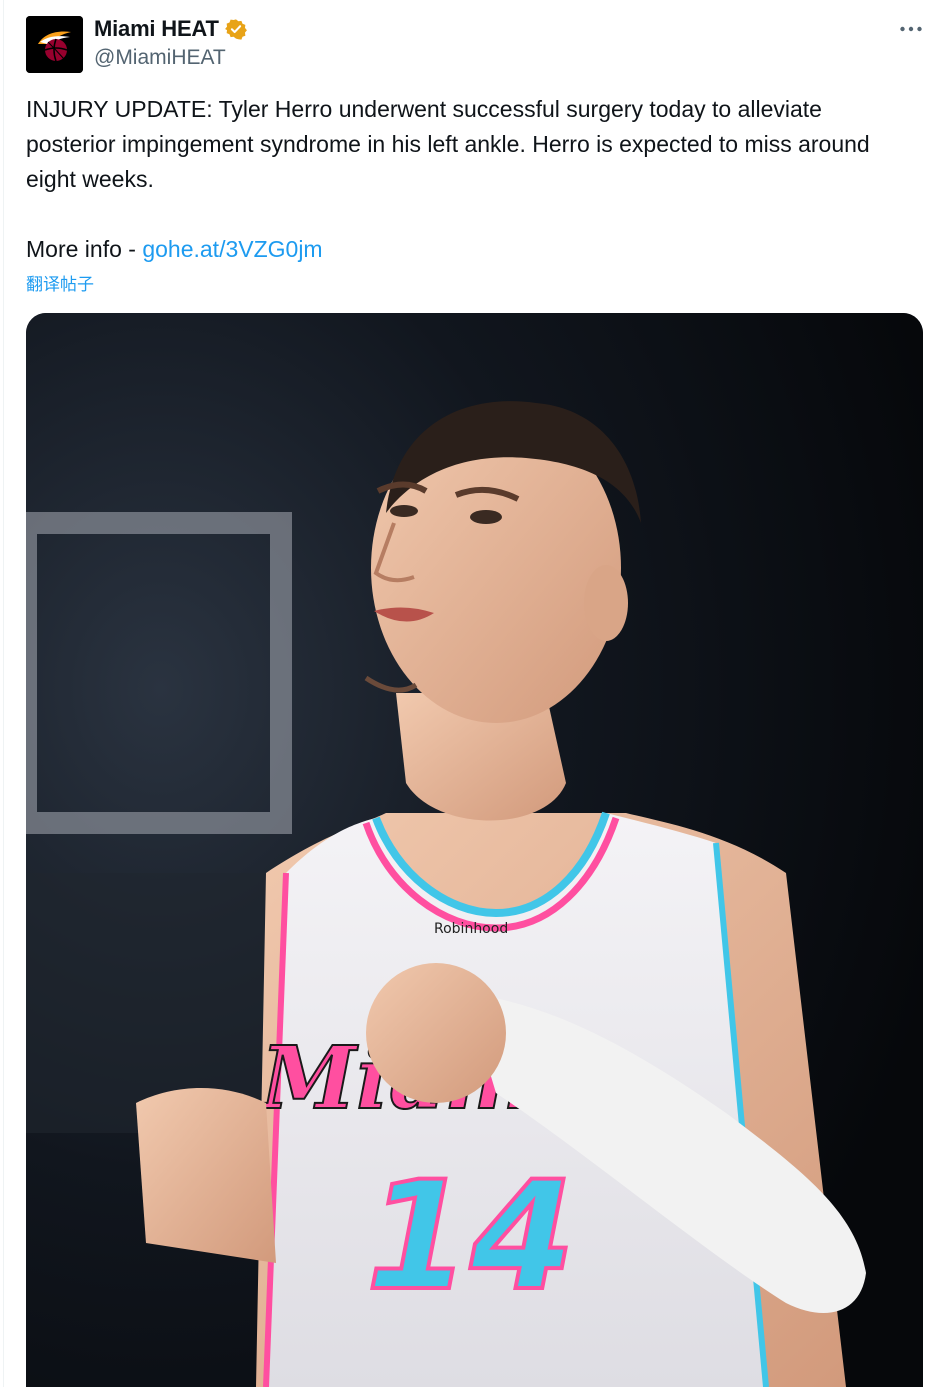 Image resolution: width=945 pixels, height=1387 pixels. Describe the element at coordinates (470, 1237) in the screenshot. I see `jersey-number: 14` at that location.